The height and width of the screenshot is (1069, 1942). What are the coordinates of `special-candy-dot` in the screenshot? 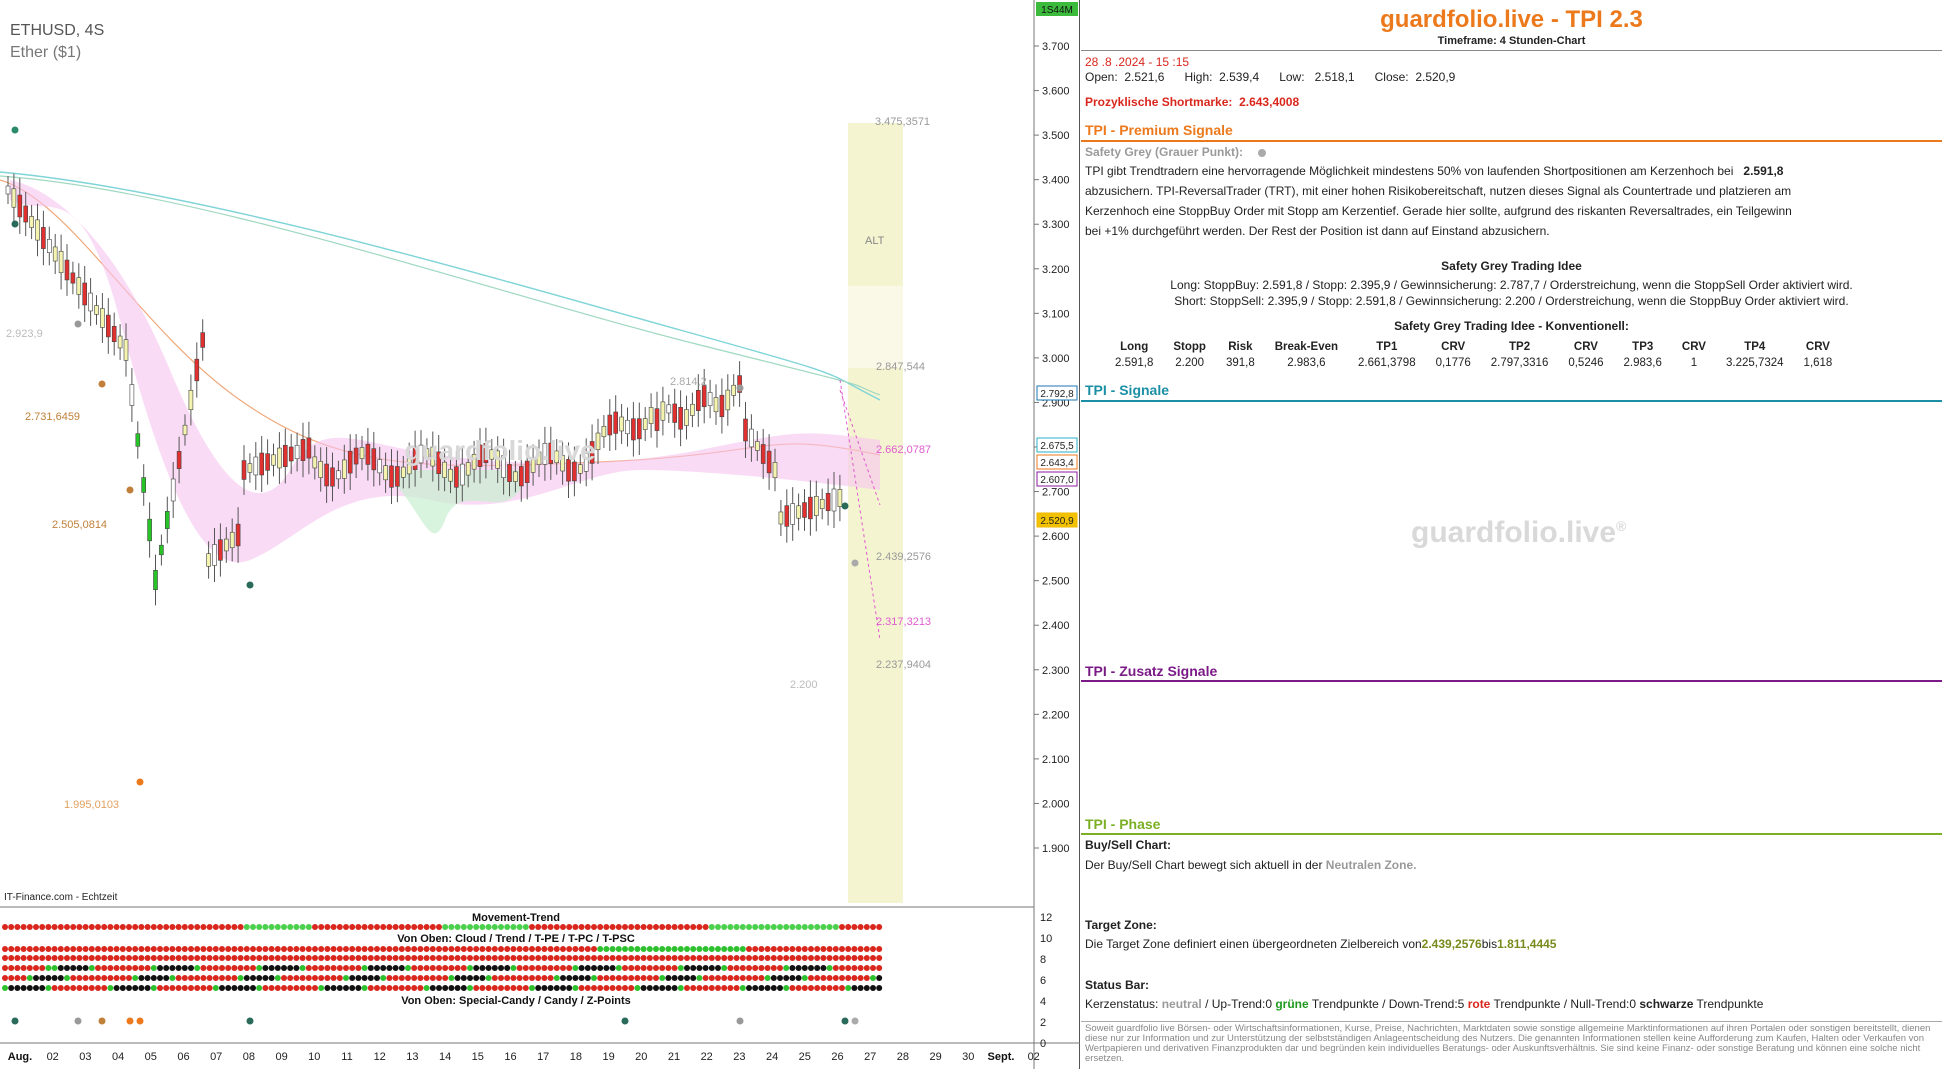 It's located at (140, 1021).